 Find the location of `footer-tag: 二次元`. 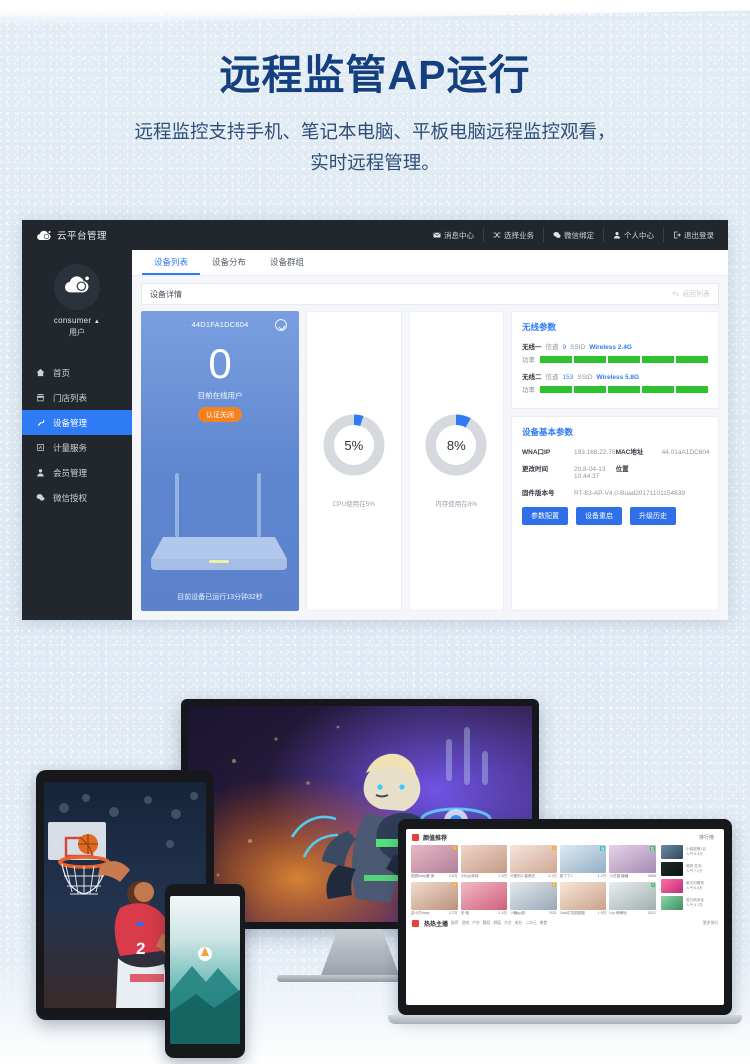

footer-tag: 二次元 is located at coordinates (530, 923).